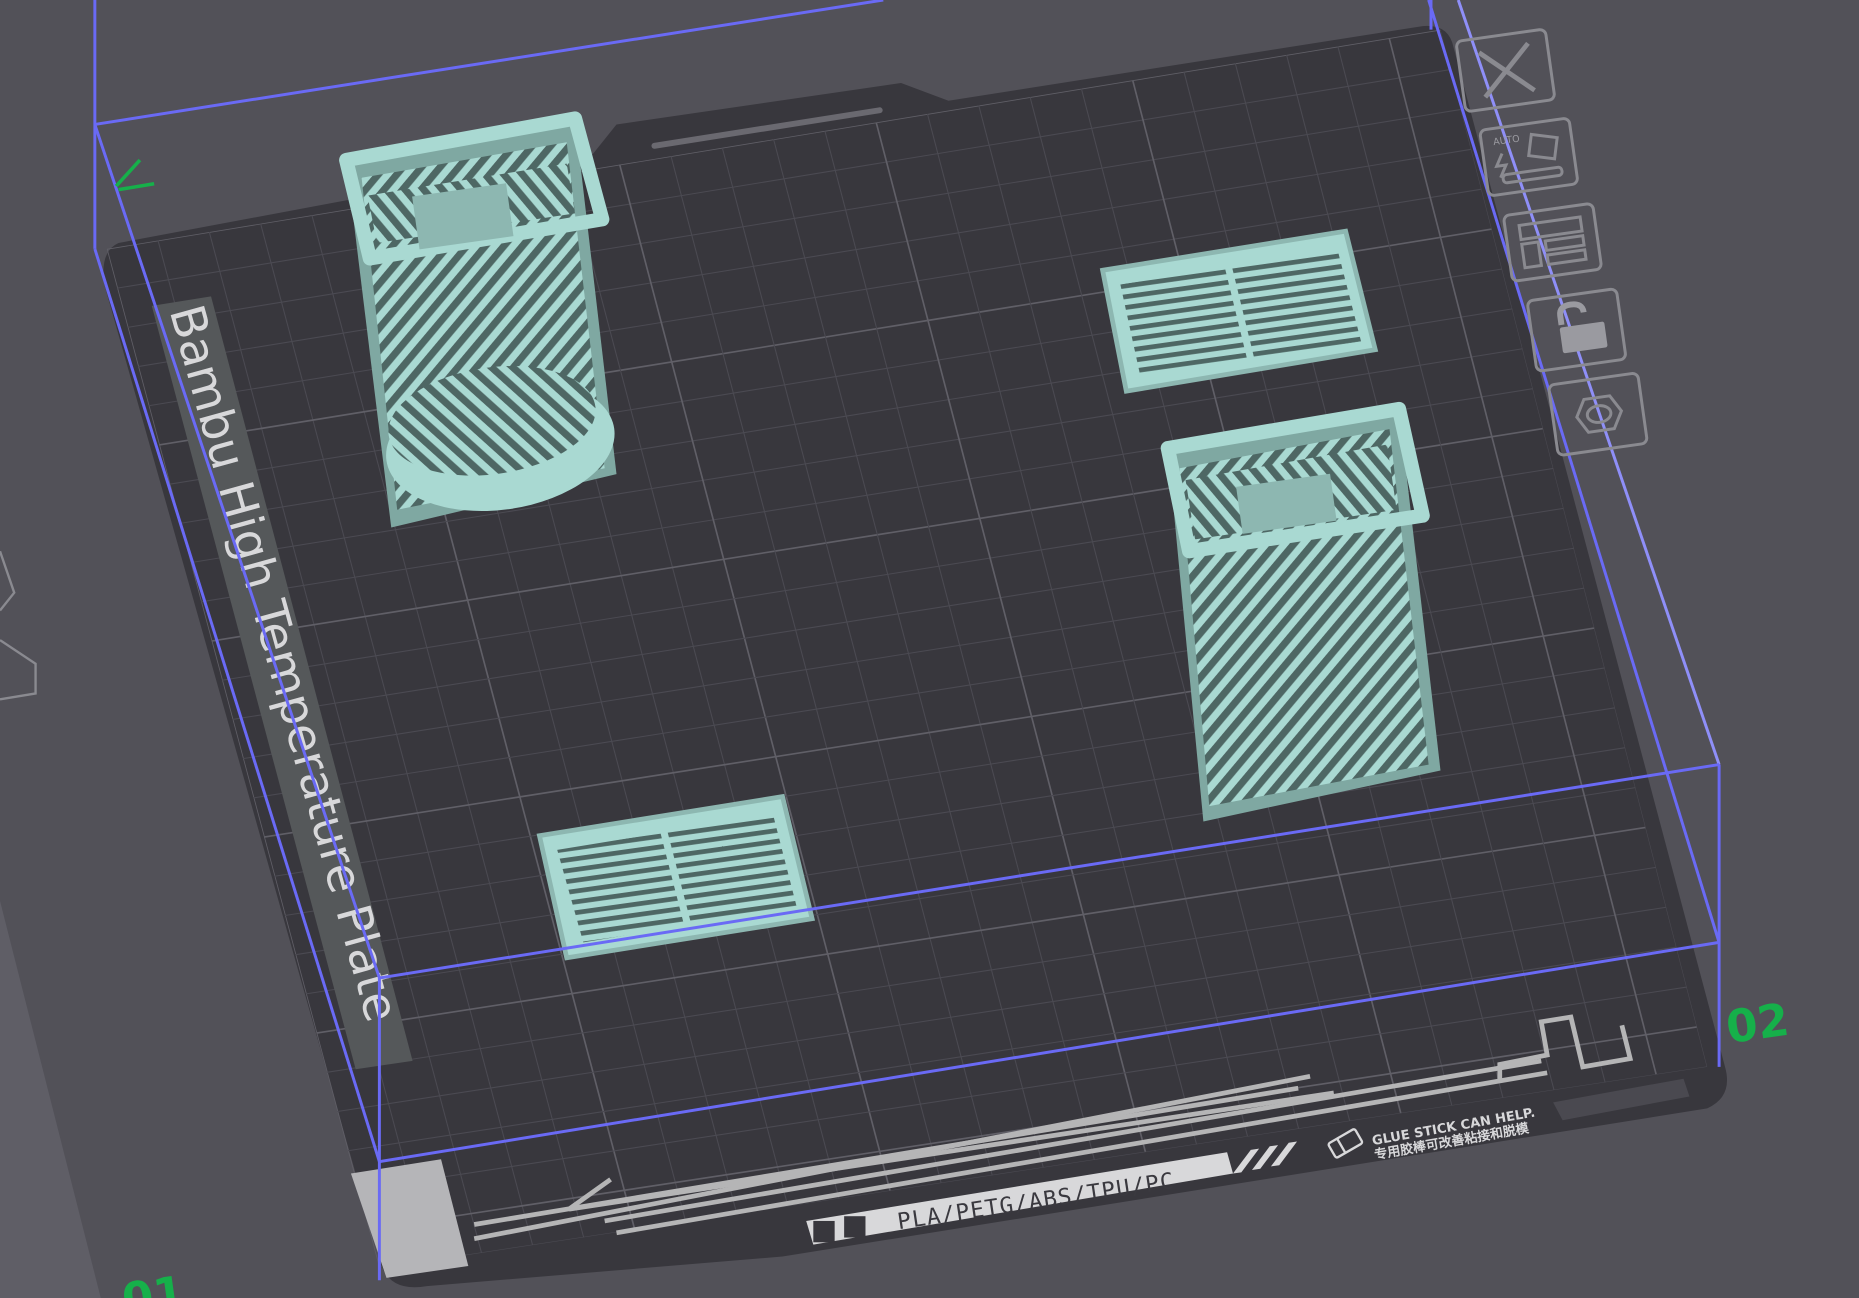 This screenshot has height=1298, width=1859. I want to click on lock-plate-button, so click(1576, 330).